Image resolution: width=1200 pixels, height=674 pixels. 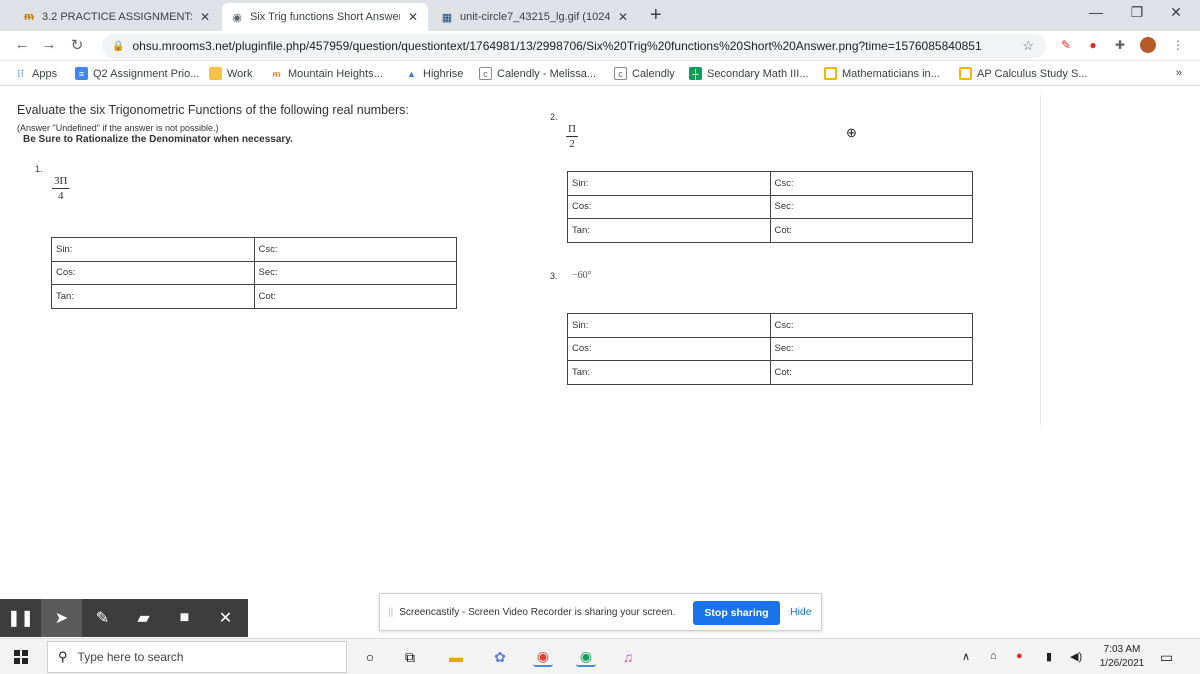 What do you see at coordinates (184, 618) in the screenshot?
I see `camera-icon: ■` at bounding box center [184, 618].